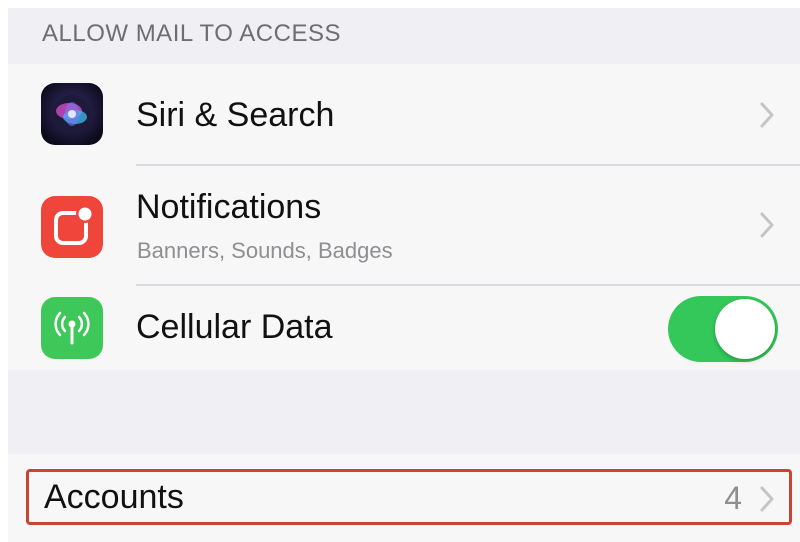  I want to click on toggle-knob, so click(745, 329).